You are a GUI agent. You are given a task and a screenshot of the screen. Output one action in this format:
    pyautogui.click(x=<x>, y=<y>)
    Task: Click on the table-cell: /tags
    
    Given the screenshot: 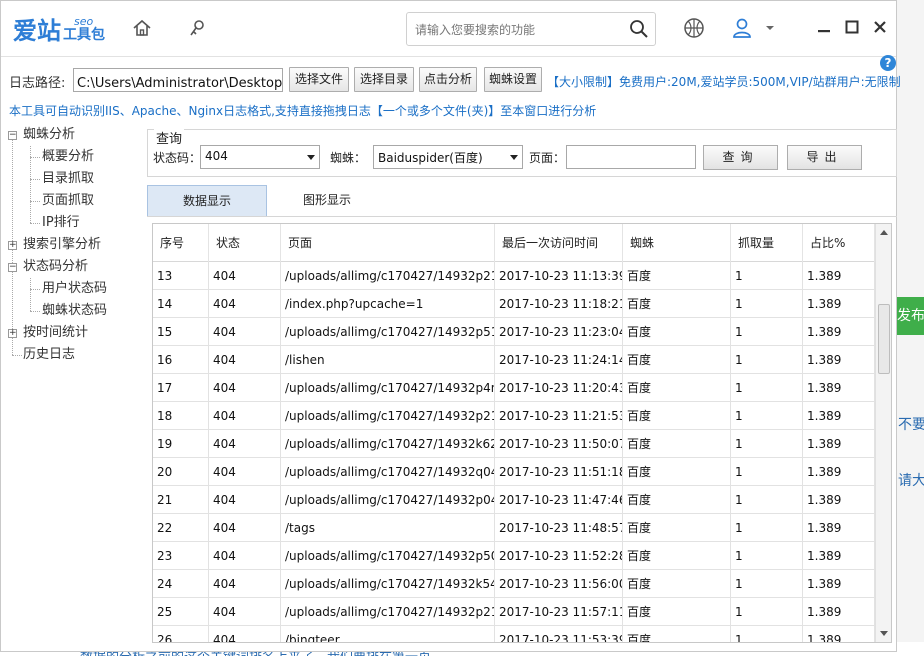 What is the action you would take?
    pyautogui.click(x=388, y=528)
    